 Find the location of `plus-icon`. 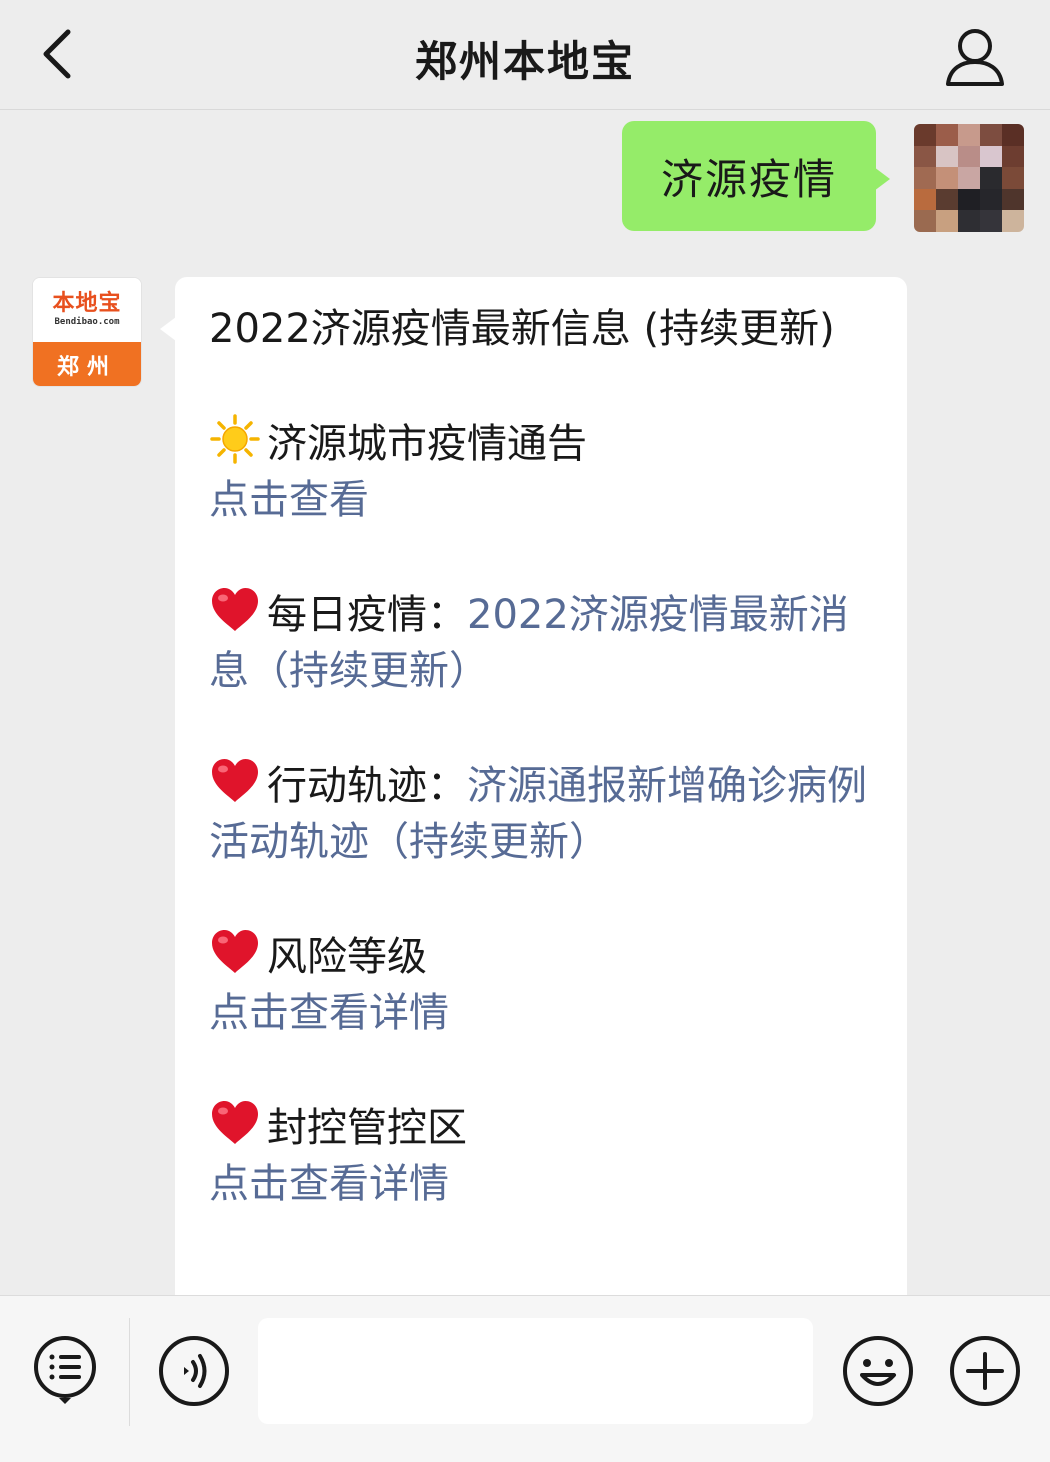

plus-icon is located at coordinates (985, 1371).